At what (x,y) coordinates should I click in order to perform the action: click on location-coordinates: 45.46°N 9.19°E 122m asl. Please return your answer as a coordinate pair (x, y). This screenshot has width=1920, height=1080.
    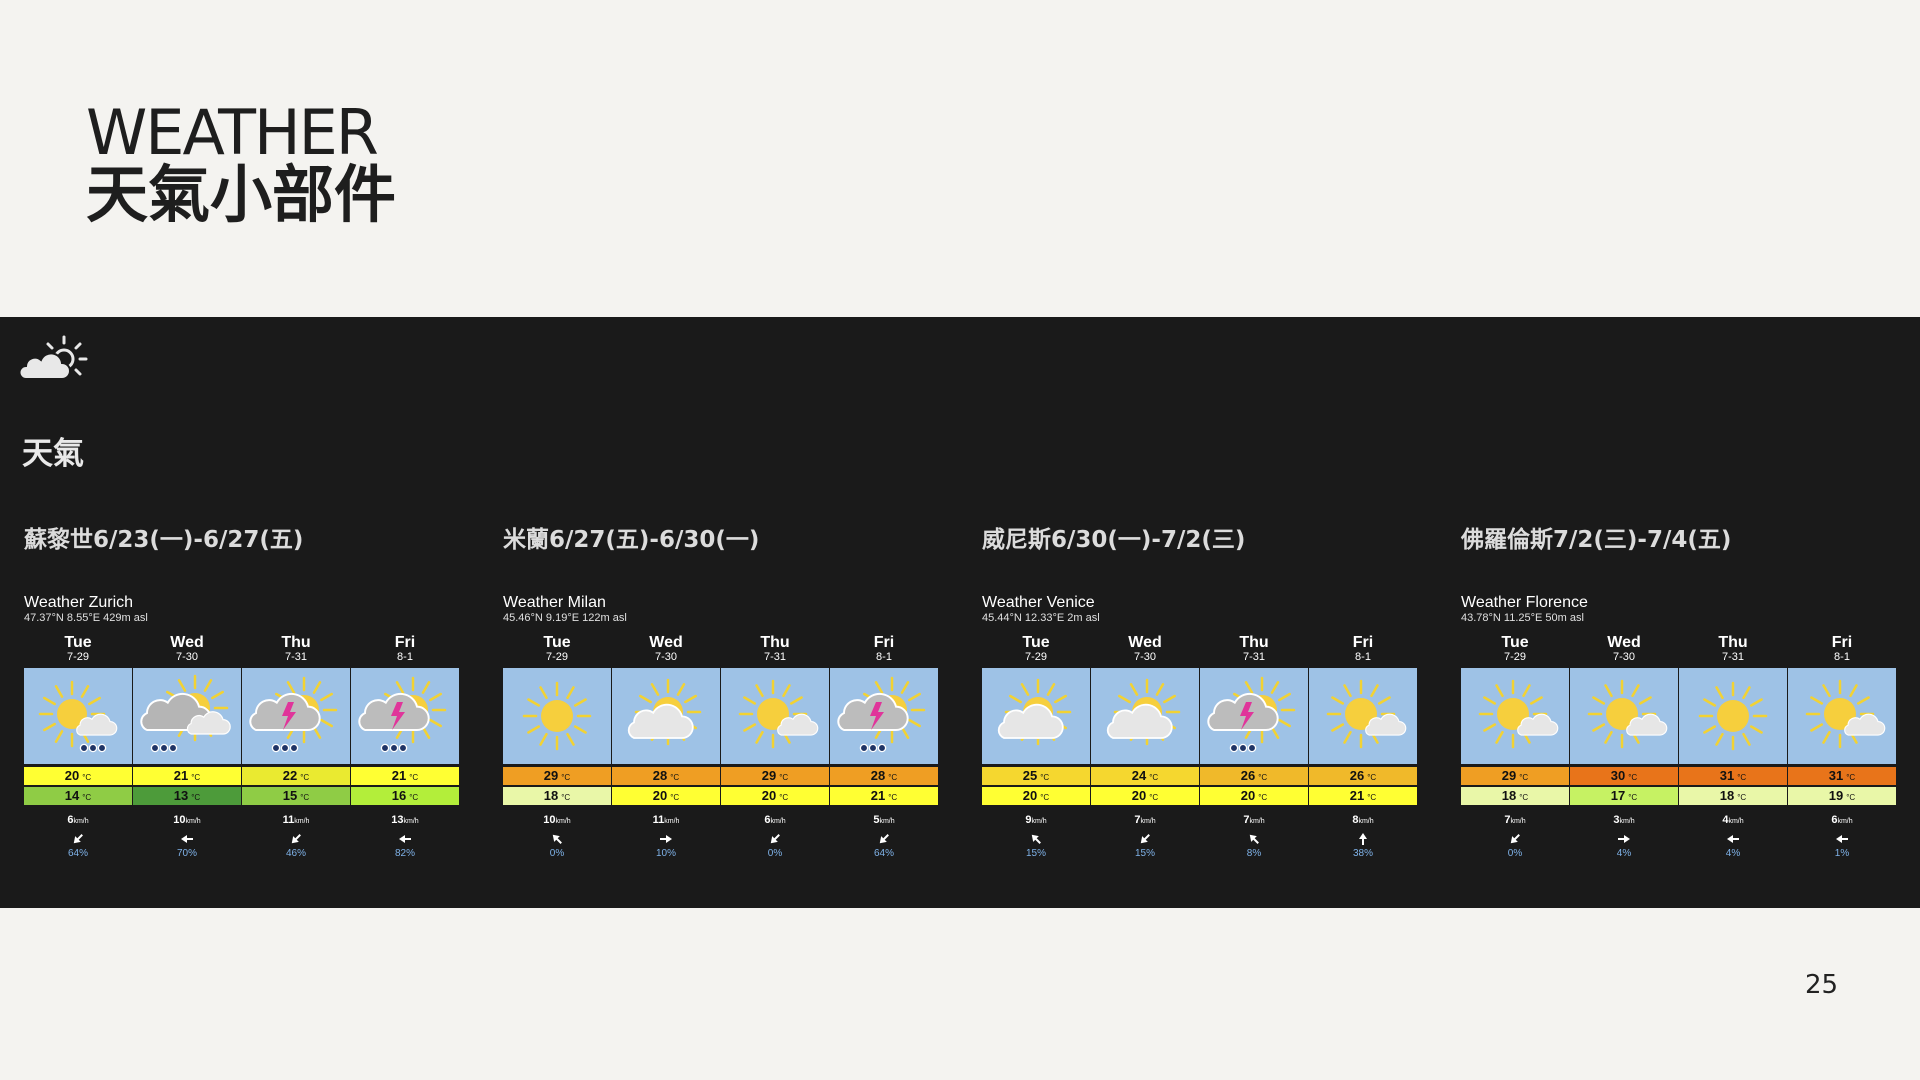
    Looking at the image, I should click on (565, 618).